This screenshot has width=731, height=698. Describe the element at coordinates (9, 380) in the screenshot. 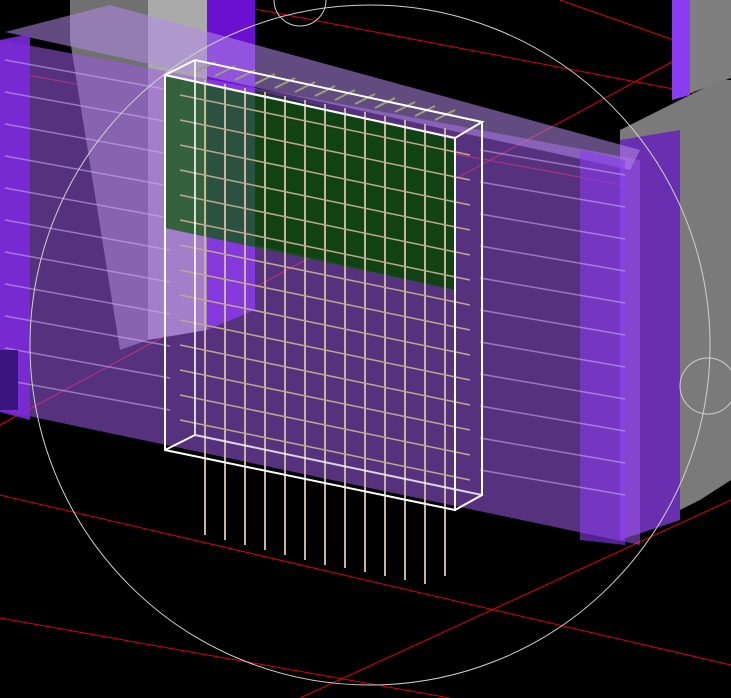

I see `wall-base-notch` at that location.